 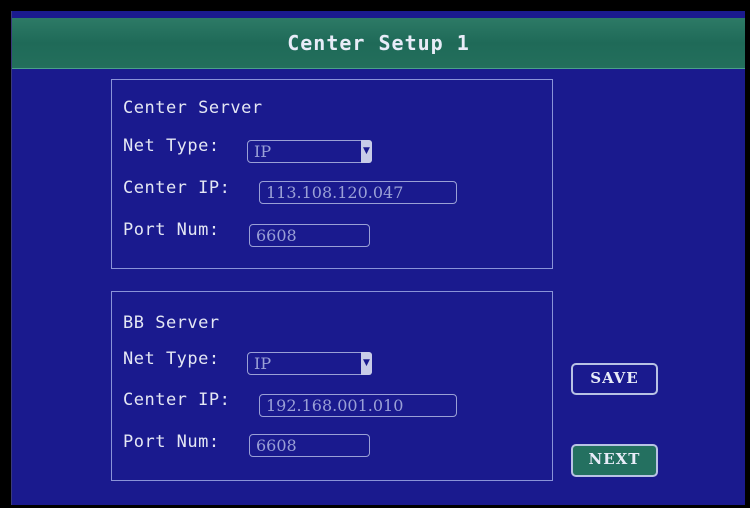 I want to click on center-ip-input: 192.168.001.010, so click(x=358, y=405).